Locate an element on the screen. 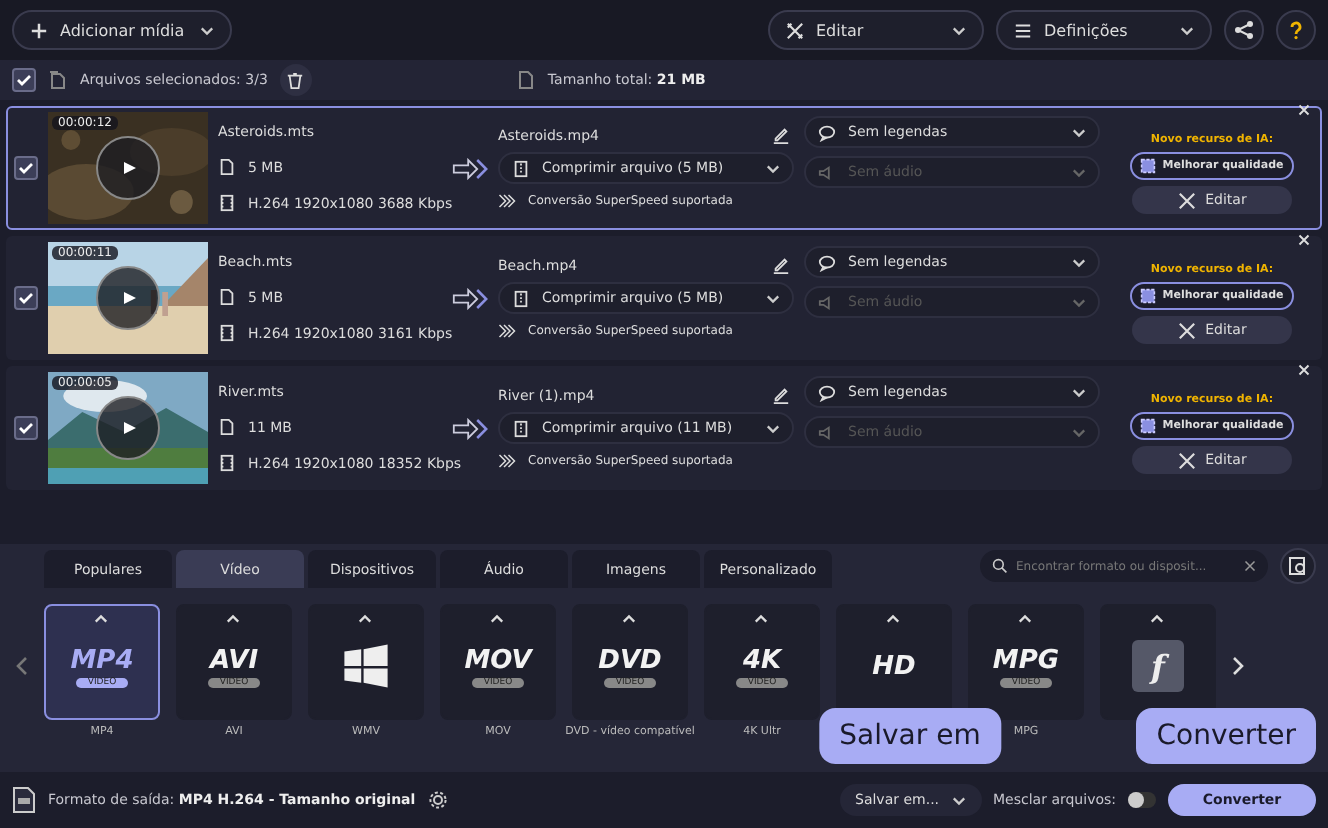  delete-button is located at coordinates (295, 80).